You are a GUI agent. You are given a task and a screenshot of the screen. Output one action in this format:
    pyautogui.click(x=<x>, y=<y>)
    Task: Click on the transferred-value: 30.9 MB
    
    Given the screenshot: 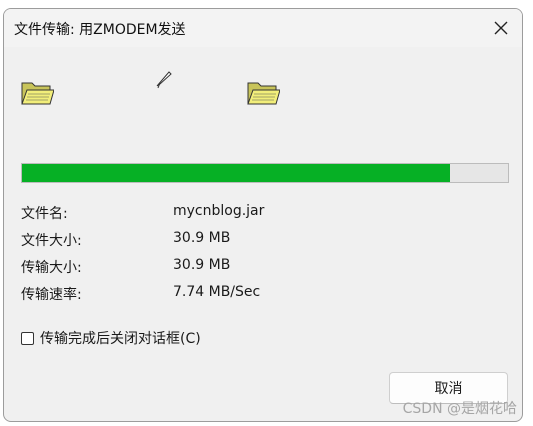 What is the action you would take?
    pyautogui.click(x=202, y=265)
    